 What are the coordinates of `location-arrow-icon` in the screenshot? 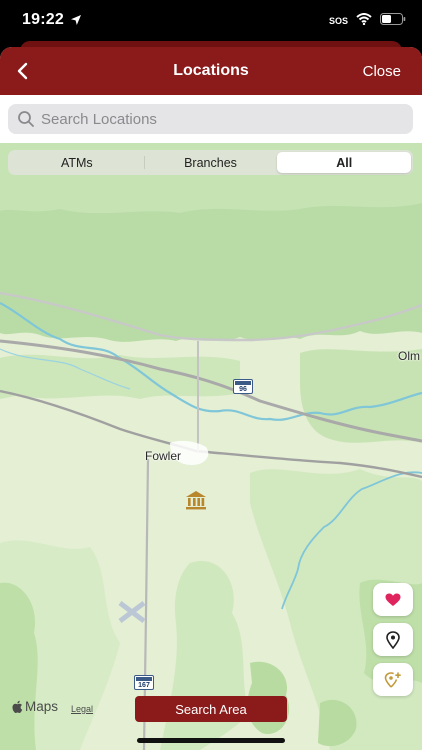 It's located at (76, 22).